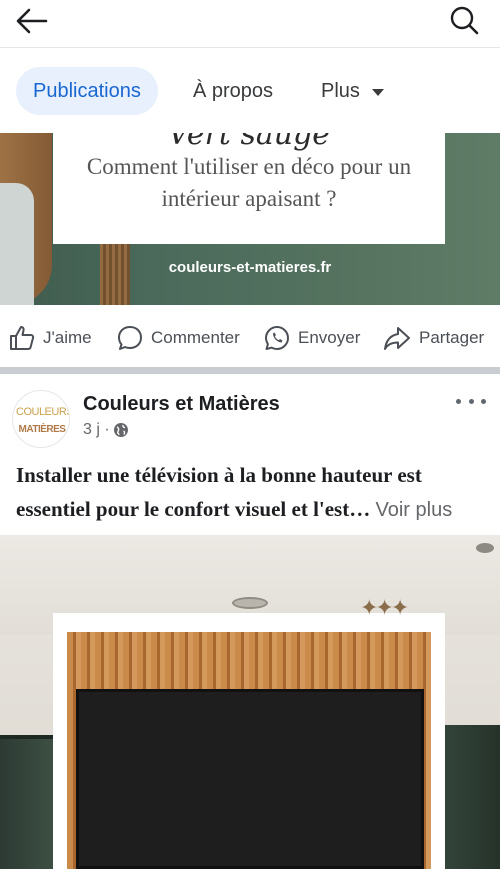 The width and height of the screenshot is (500, 869). Describe the element at coordinates (181, 404) in the screenshot. I see `page-name-link: Couleurs et Matières` at that location.